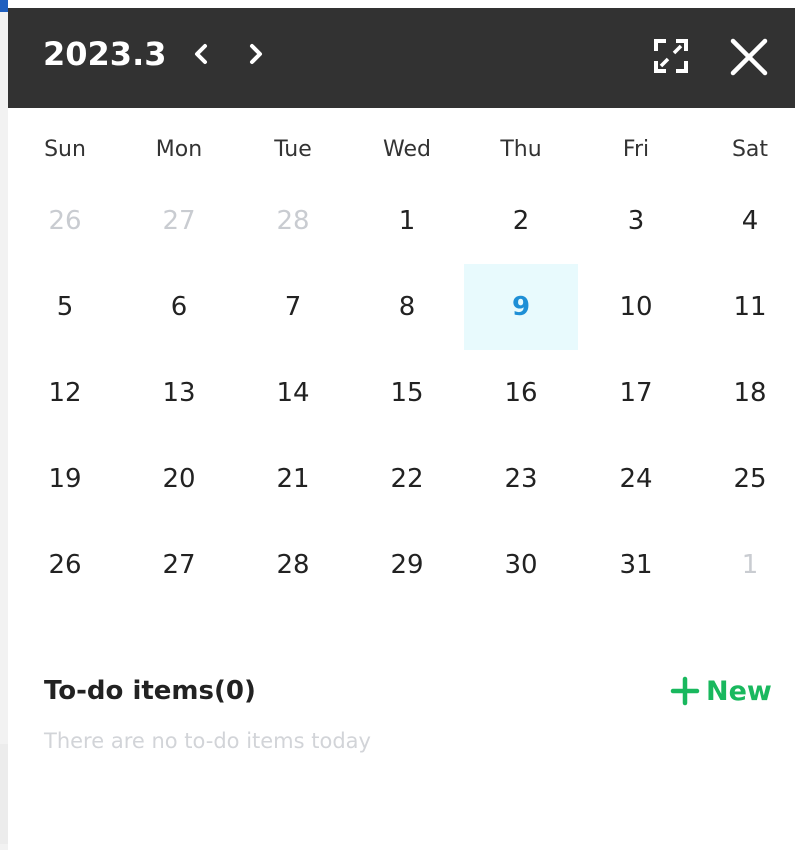  I want to click on calendar-day: 31, so click(636, 565).